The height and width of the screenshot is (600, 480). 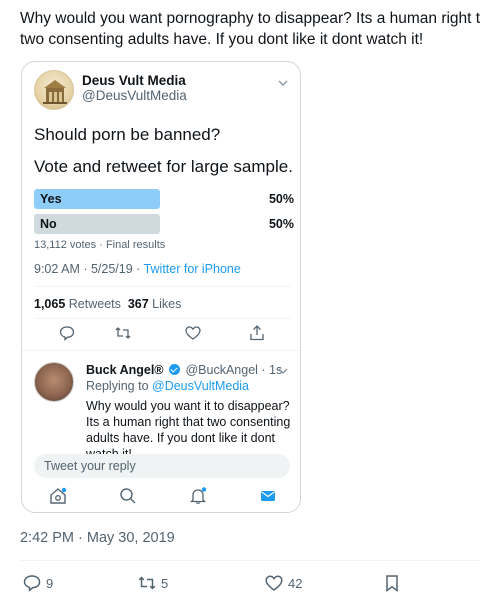 What do you see at coordinates (119, 386) in the screenshot?
I see `replying-prefix: Replying to` at bounding box center [119, 386].